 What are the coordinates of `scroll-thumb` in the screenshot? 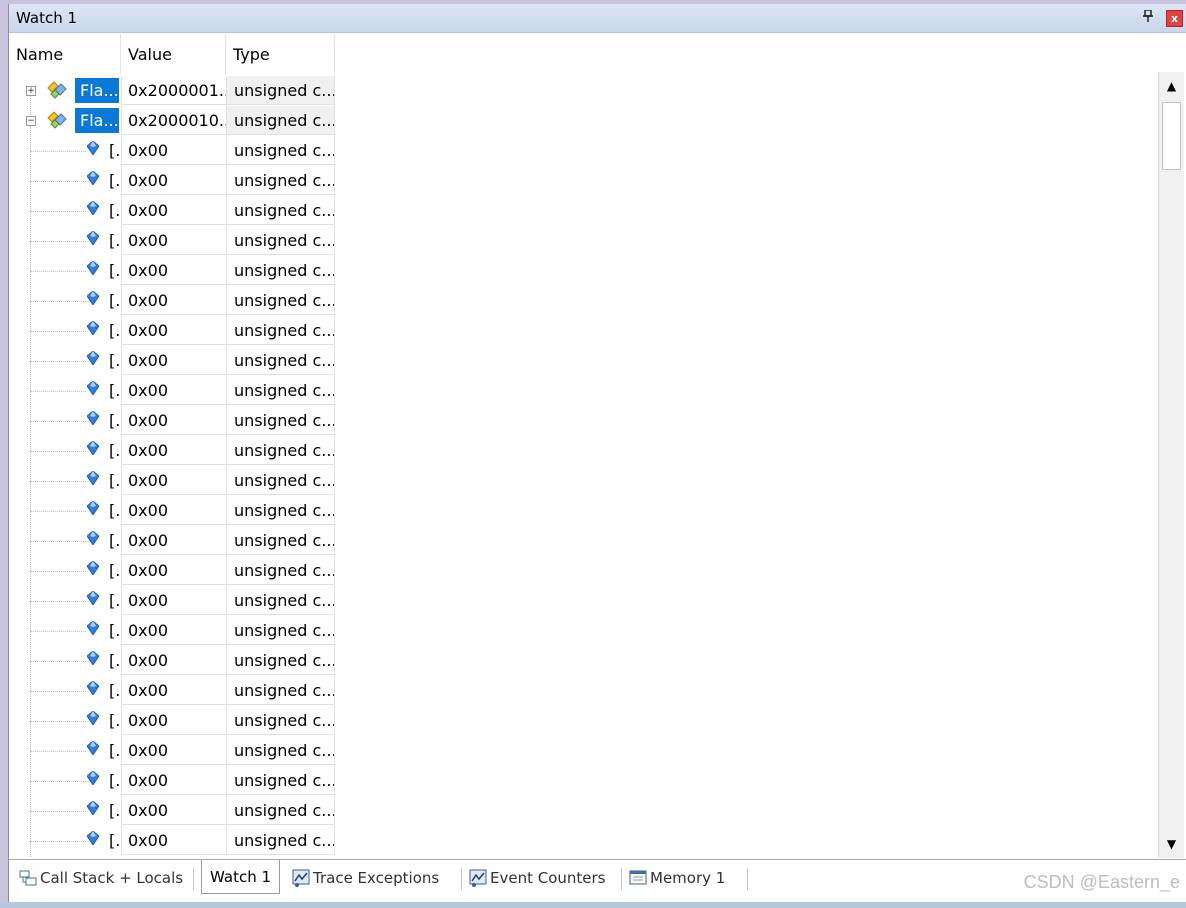 It's located at (1171, 136).